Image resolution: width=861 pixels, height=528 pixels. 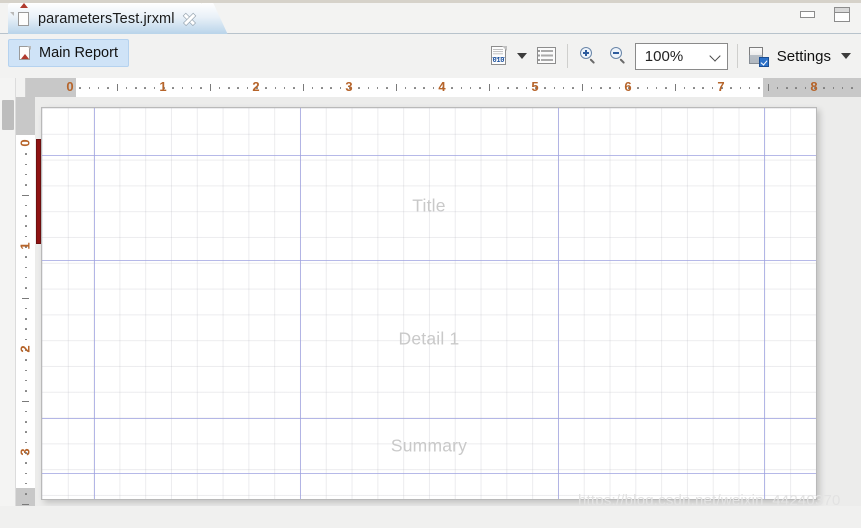 What do you see at coordinates (764, 303) in the screenshot?
I see `guide-line-vertical` at bounding box center [764, 303].